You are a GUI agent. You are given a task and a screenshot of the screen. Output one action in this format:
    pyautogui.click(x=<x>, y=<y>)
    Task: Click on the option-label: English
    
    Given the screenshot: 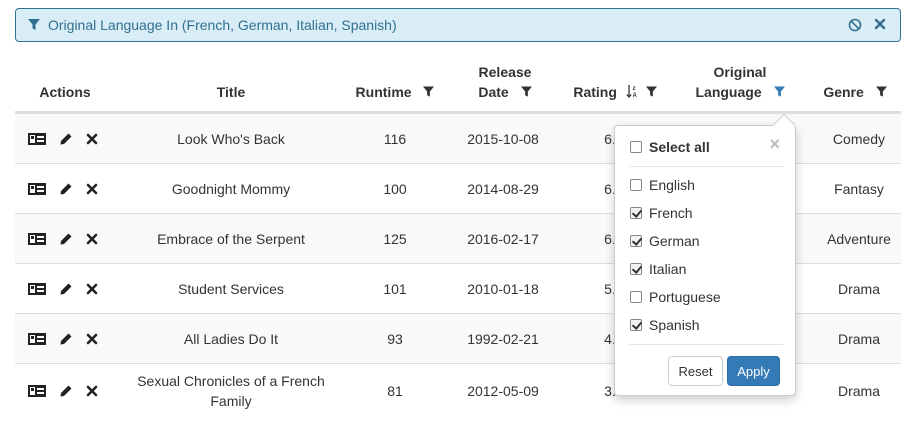 What is the action you would take?
    pyautogui.click(x=672, y=185)
    